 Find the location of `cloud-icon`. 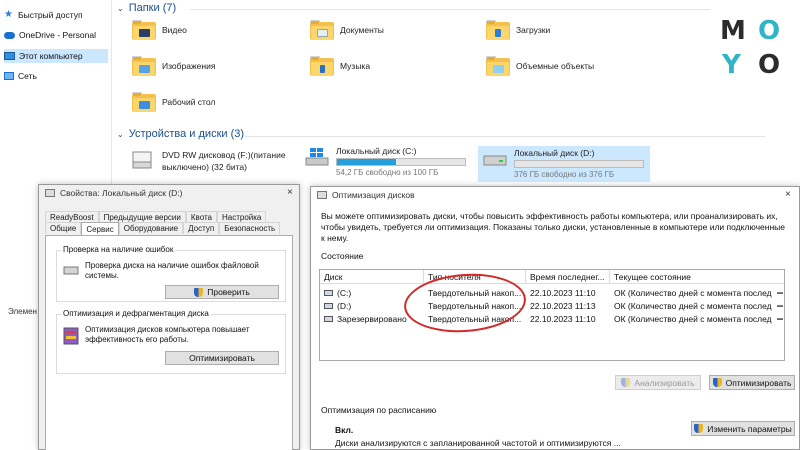

cloud-icon is located at coordinates (9, 35).